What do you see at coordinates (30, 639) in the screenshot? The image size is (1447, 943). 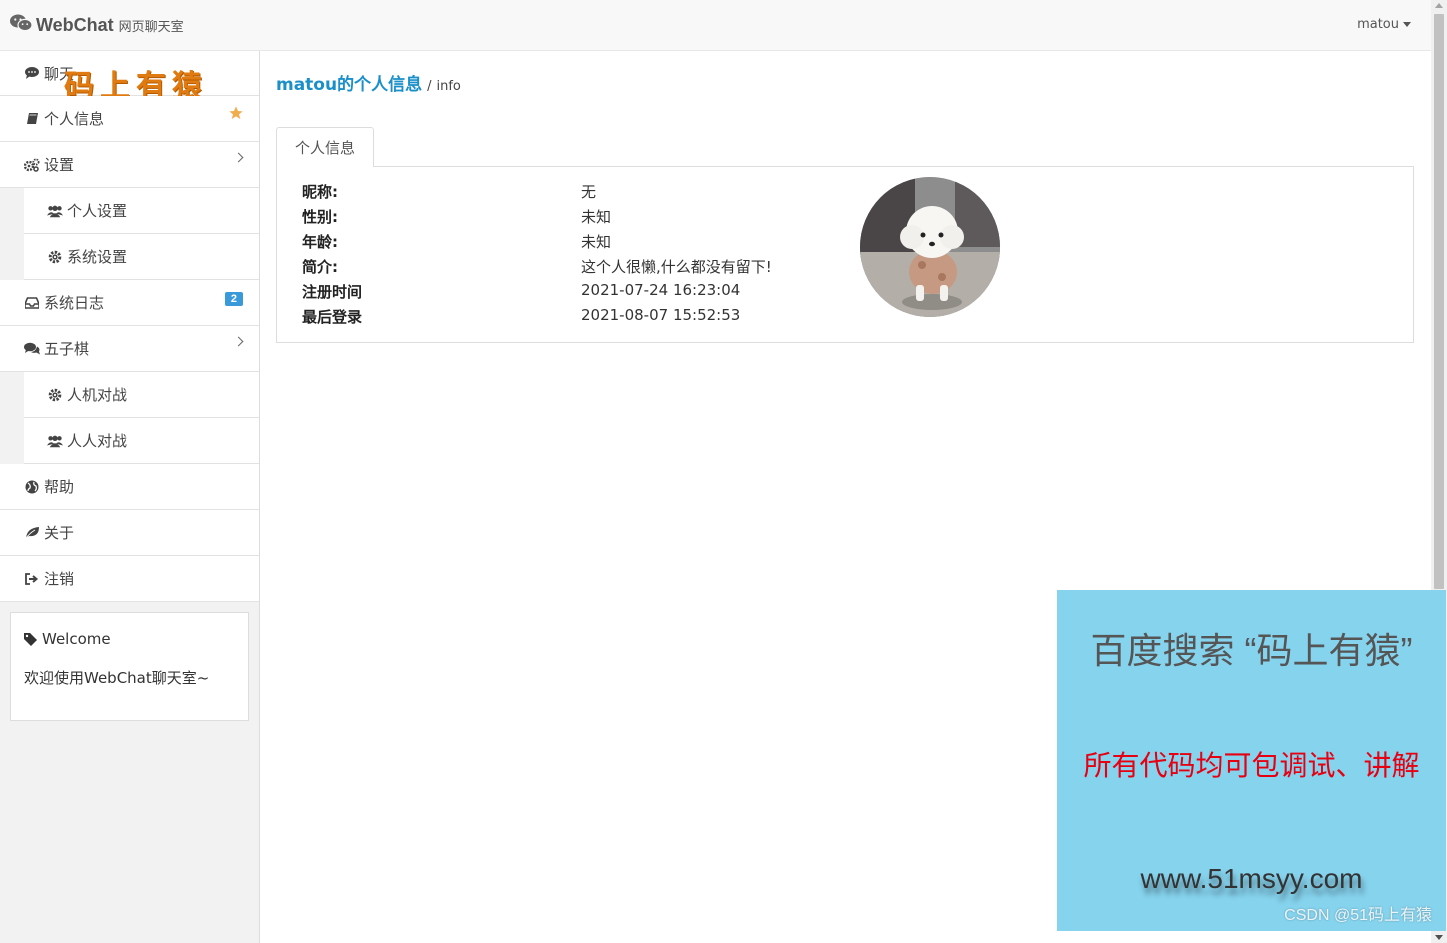 I see `tag-icon` at bounding box center [30, 639].